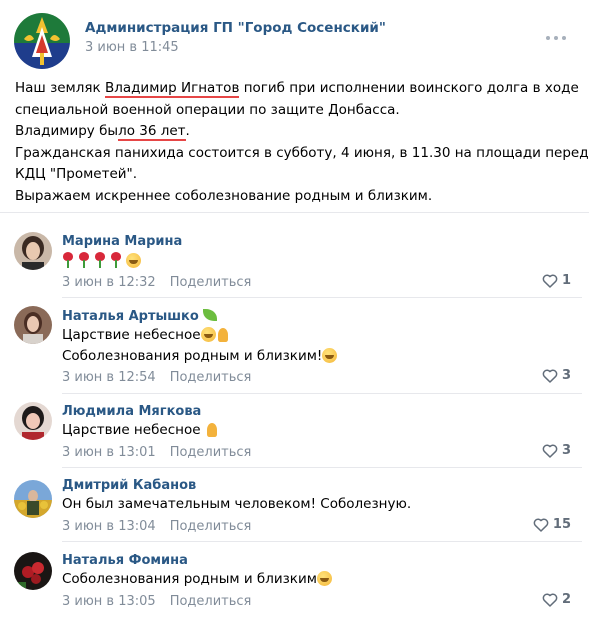 The image size is (589, 618). Describe the element at coordinates (235, 28) in the screenshot. I see `group-name-link: Администрация ГП "Город Сосенский"` at that location.